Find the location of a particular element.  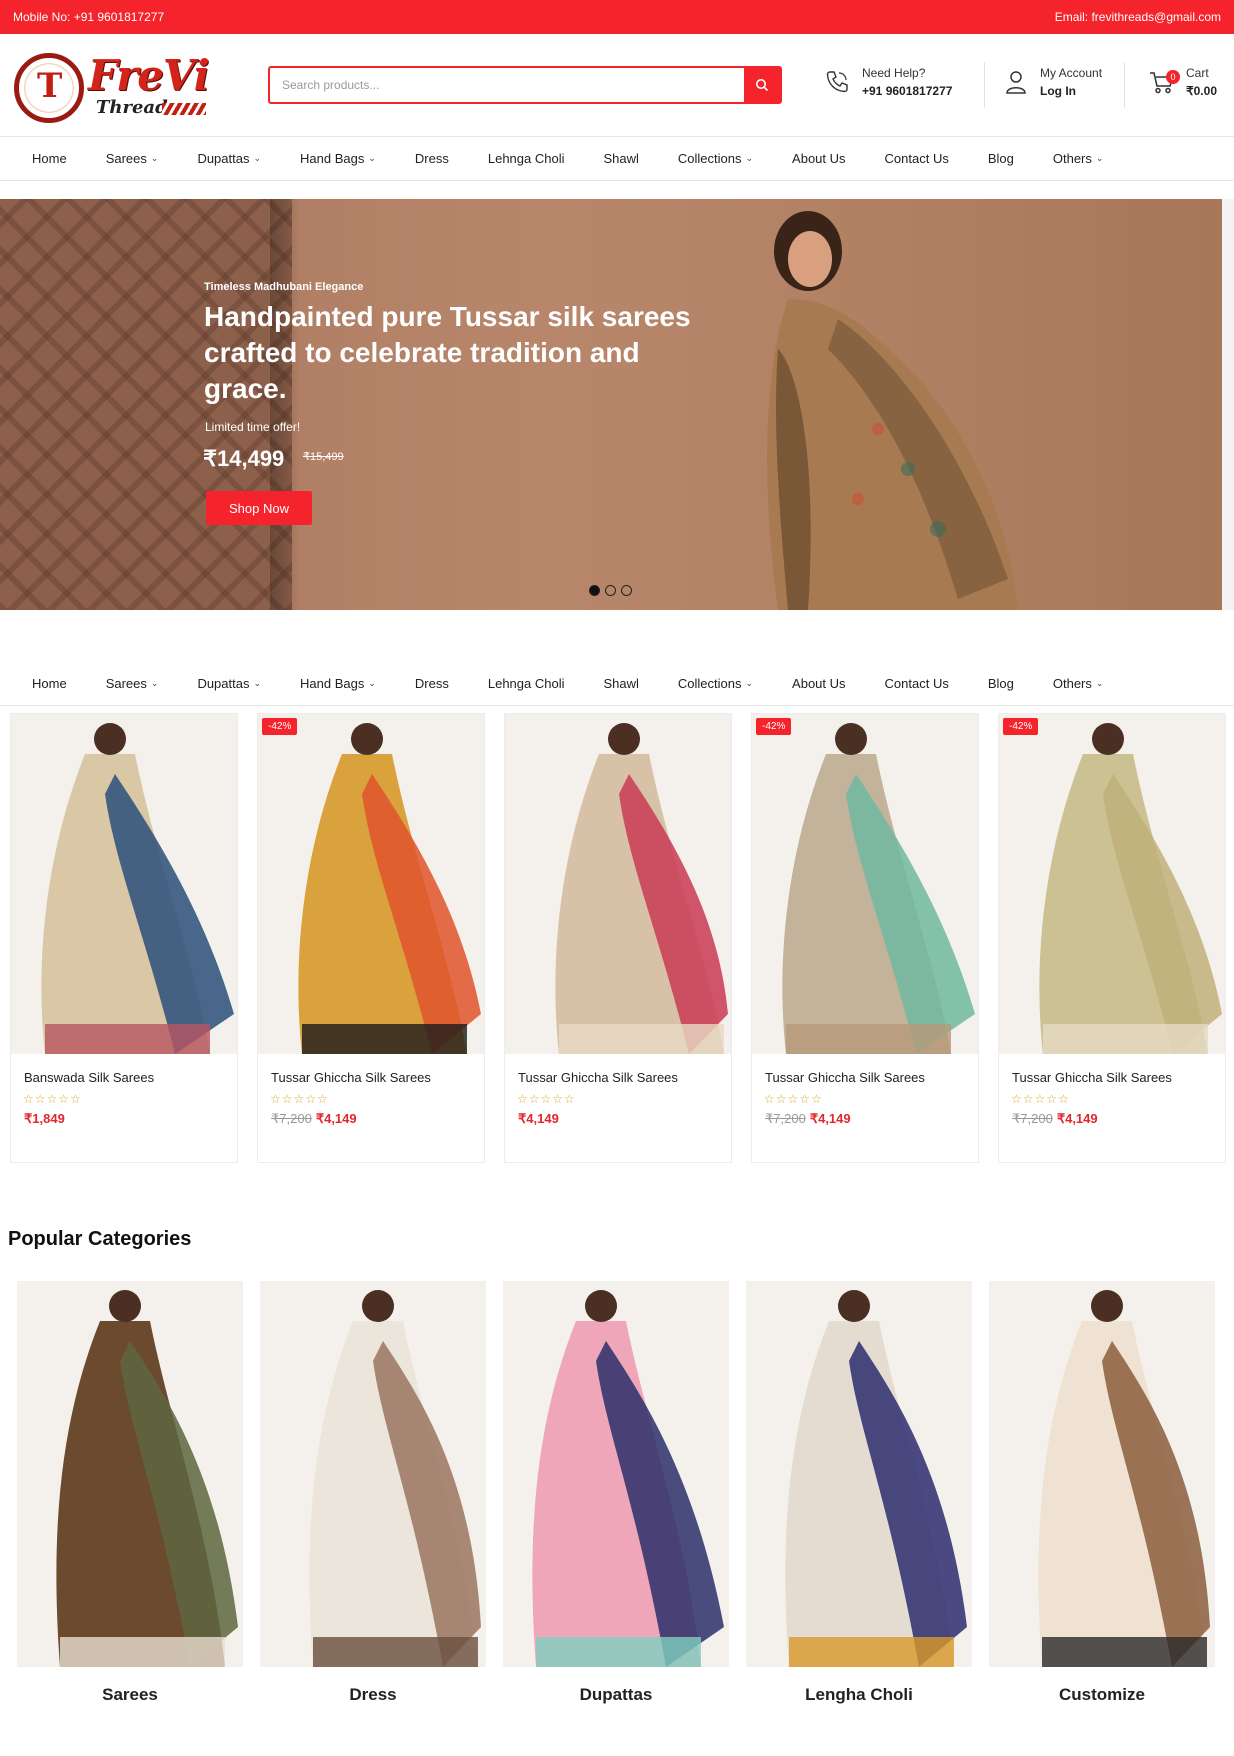

search-input is located at coordinates (507, 85).